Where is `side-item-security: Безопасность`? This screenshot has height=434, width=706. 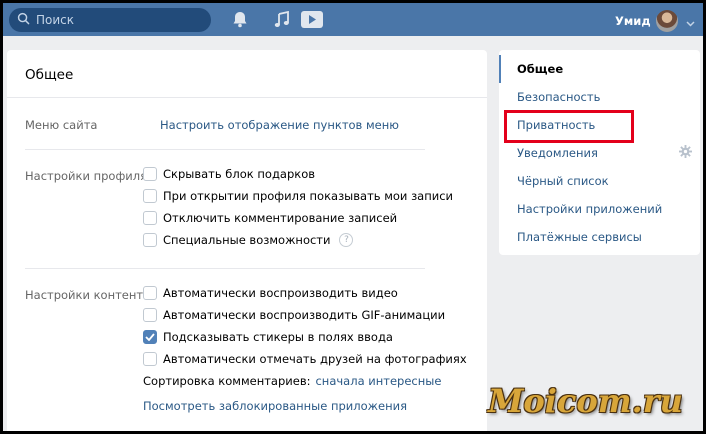
side-item-security: Безопасность is located at coordinates (599, 97).